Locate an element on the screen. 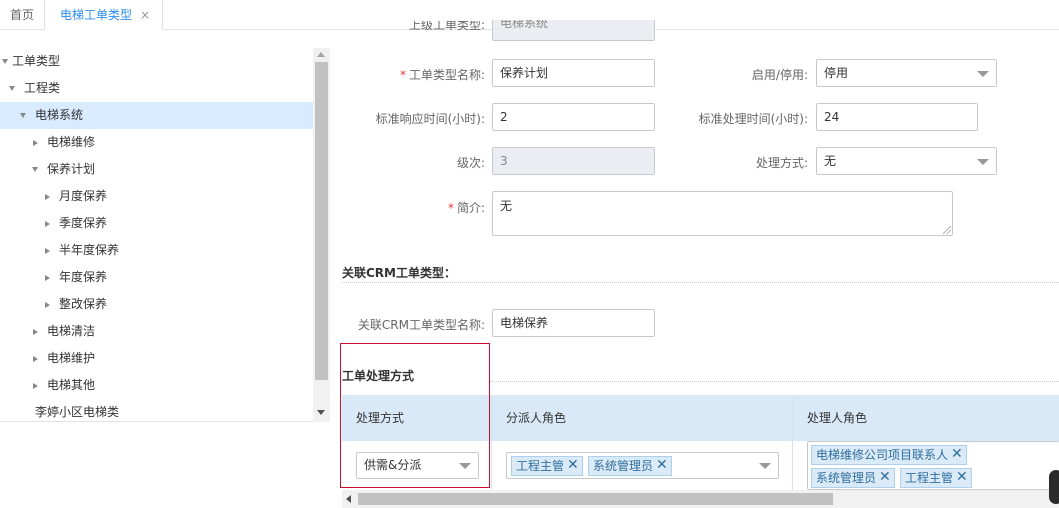 Image resolution: width=1059 pixels, height=508 pixels. scroll-up-icon is located at coordinates (321, 54).